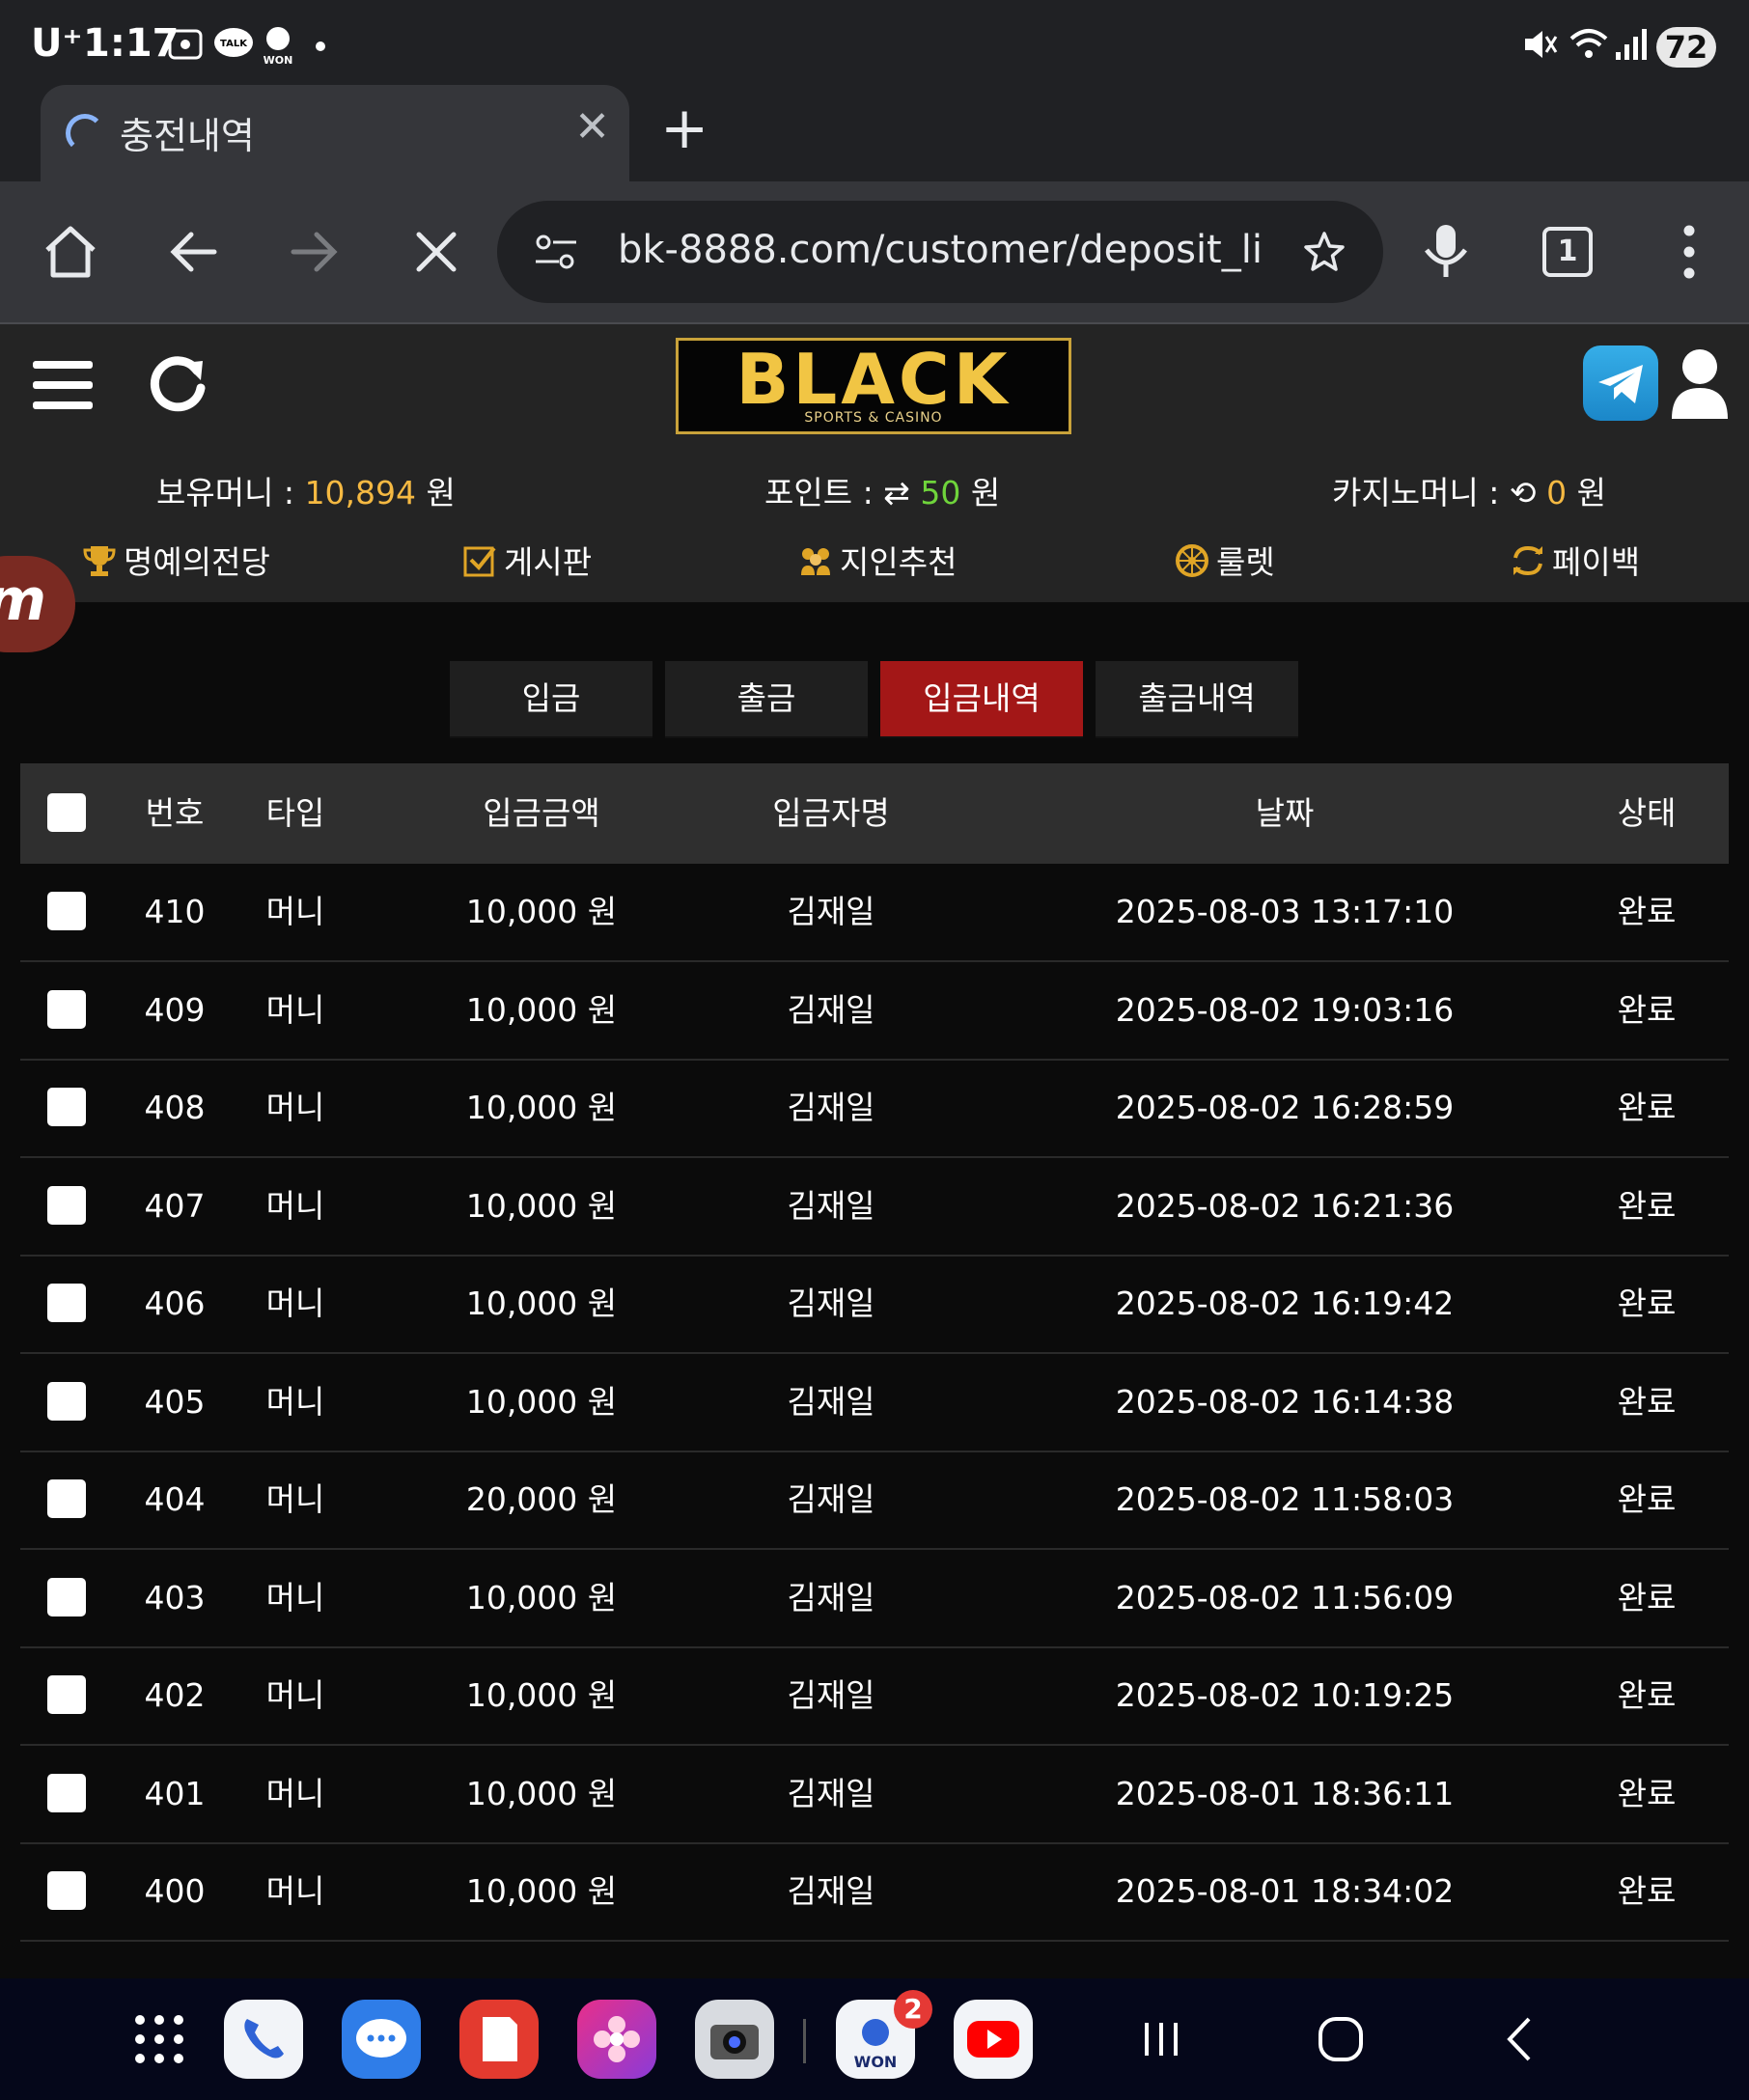 This screenshot has height=2100, width=1749. I want to click on notes-icon, so click(499, 2039).